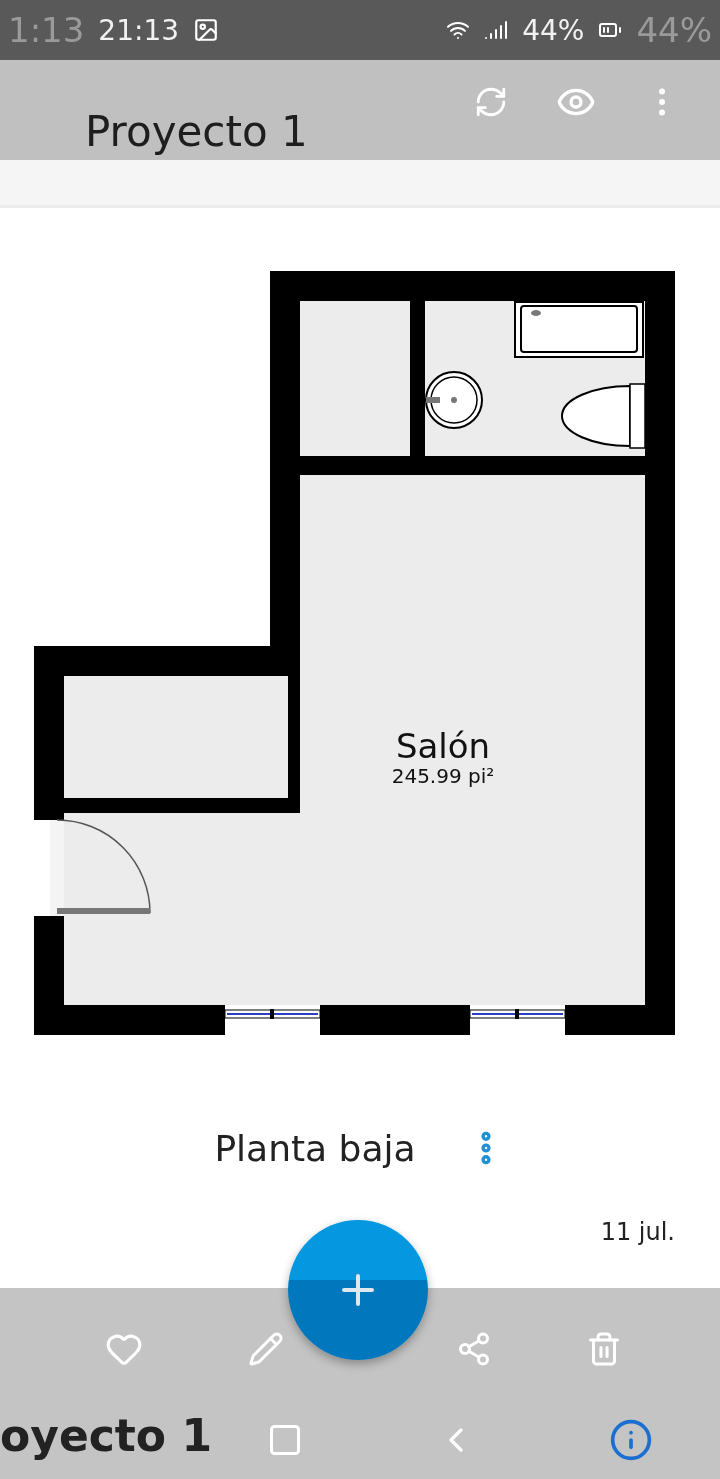 The image size is (720, 1479). Describe the element at coordinates (206, 30) in the screenshot. I see `image-icon` at that location.